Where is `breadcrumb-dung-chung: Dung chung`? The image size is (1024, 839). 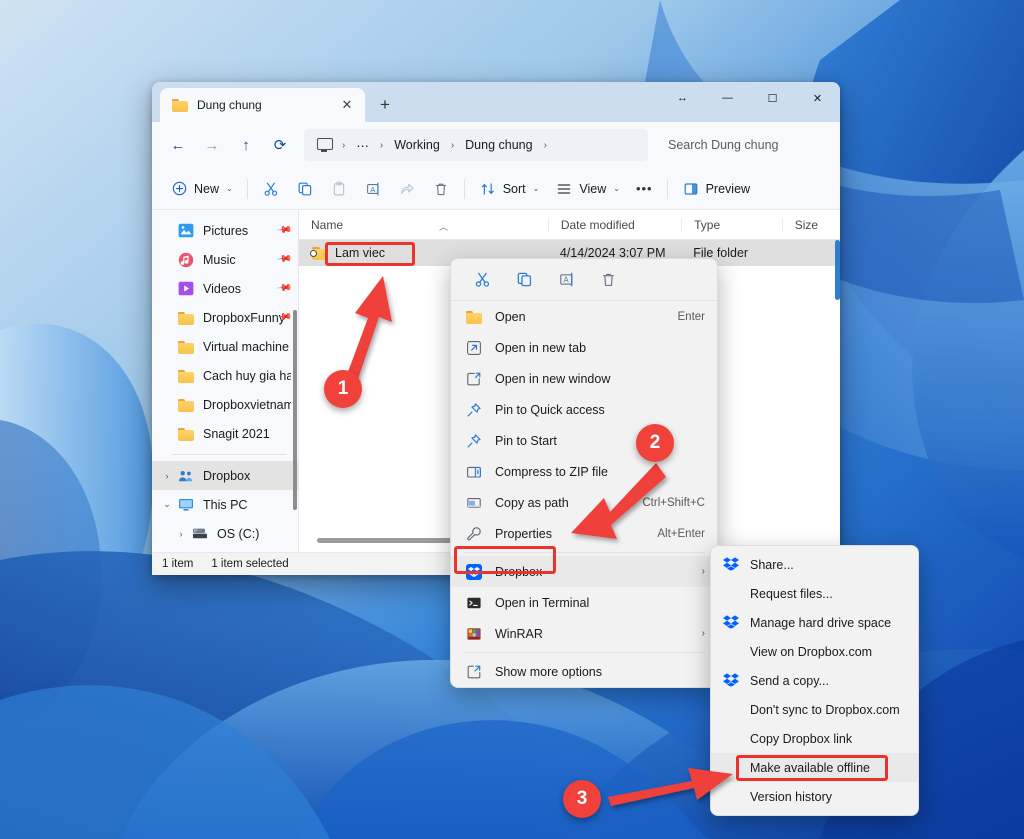 breadcrumb-dung-chung: Dung chung is located at coordinates (498, 145).